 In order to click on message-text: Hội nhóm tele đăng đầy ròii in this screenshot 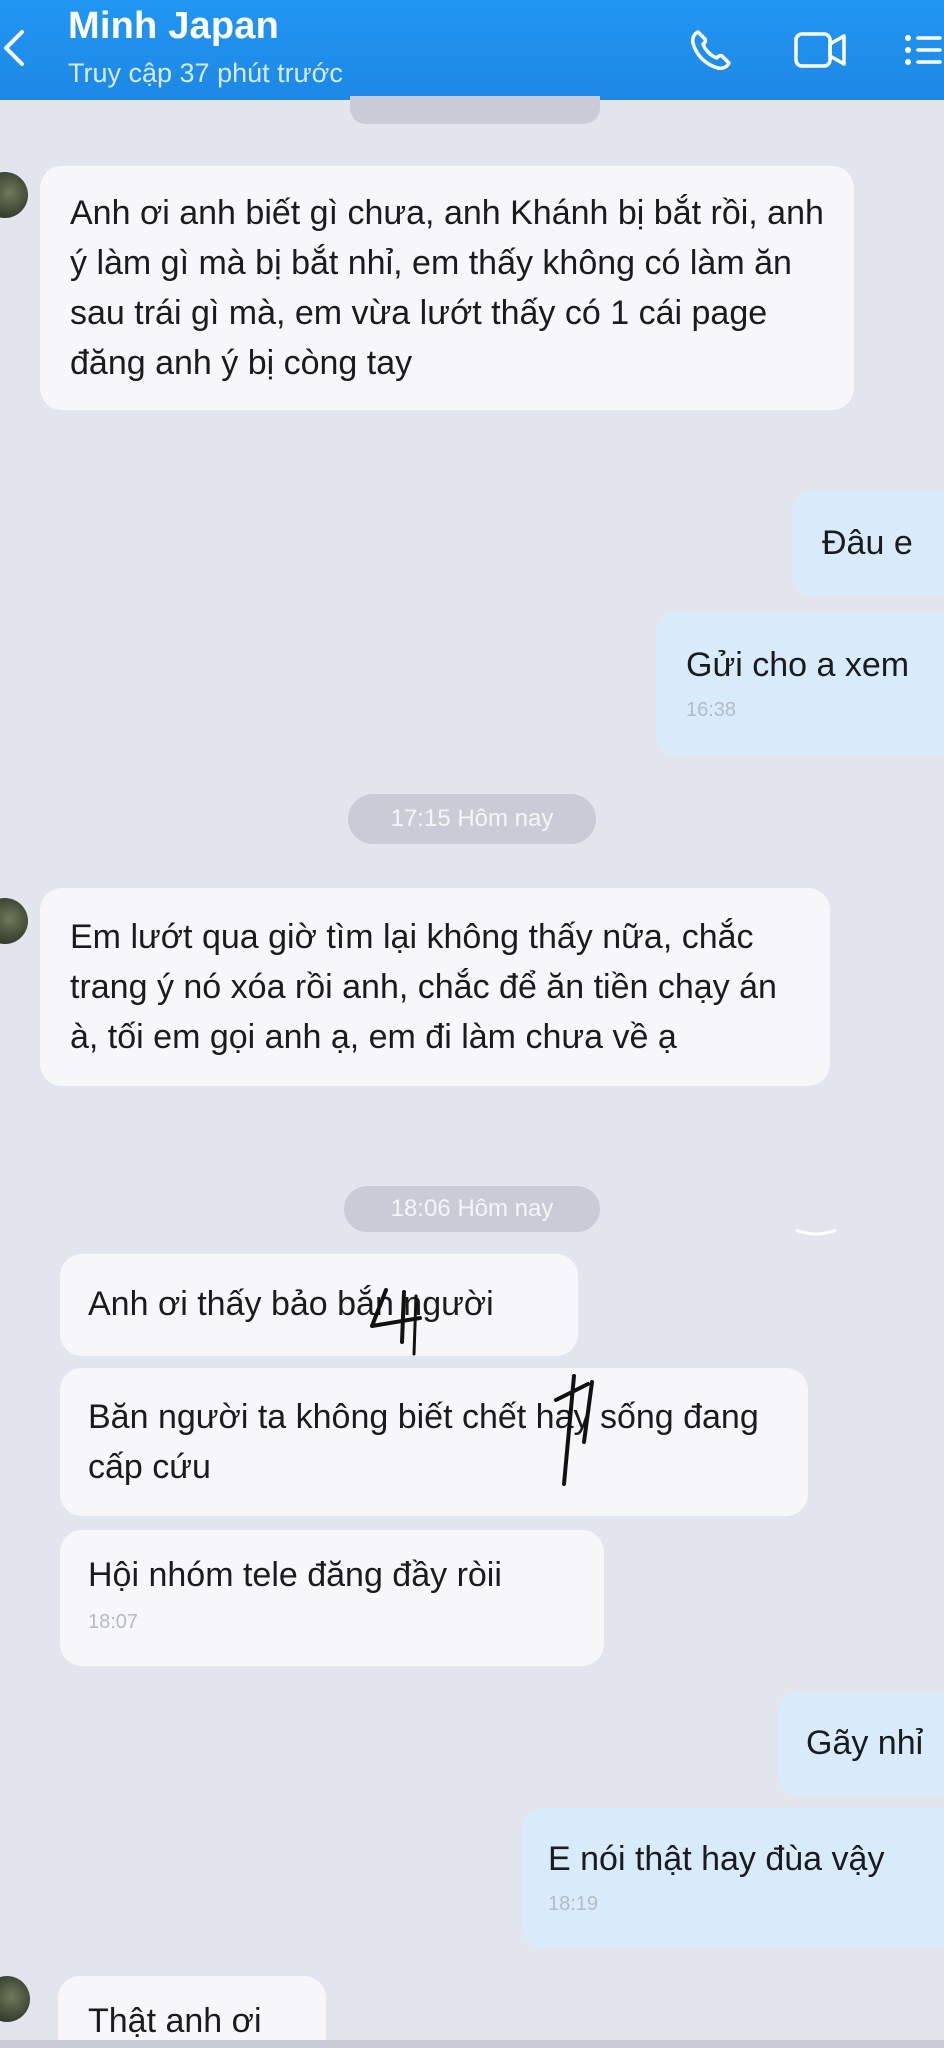, I will do `click(295, 1575)`.